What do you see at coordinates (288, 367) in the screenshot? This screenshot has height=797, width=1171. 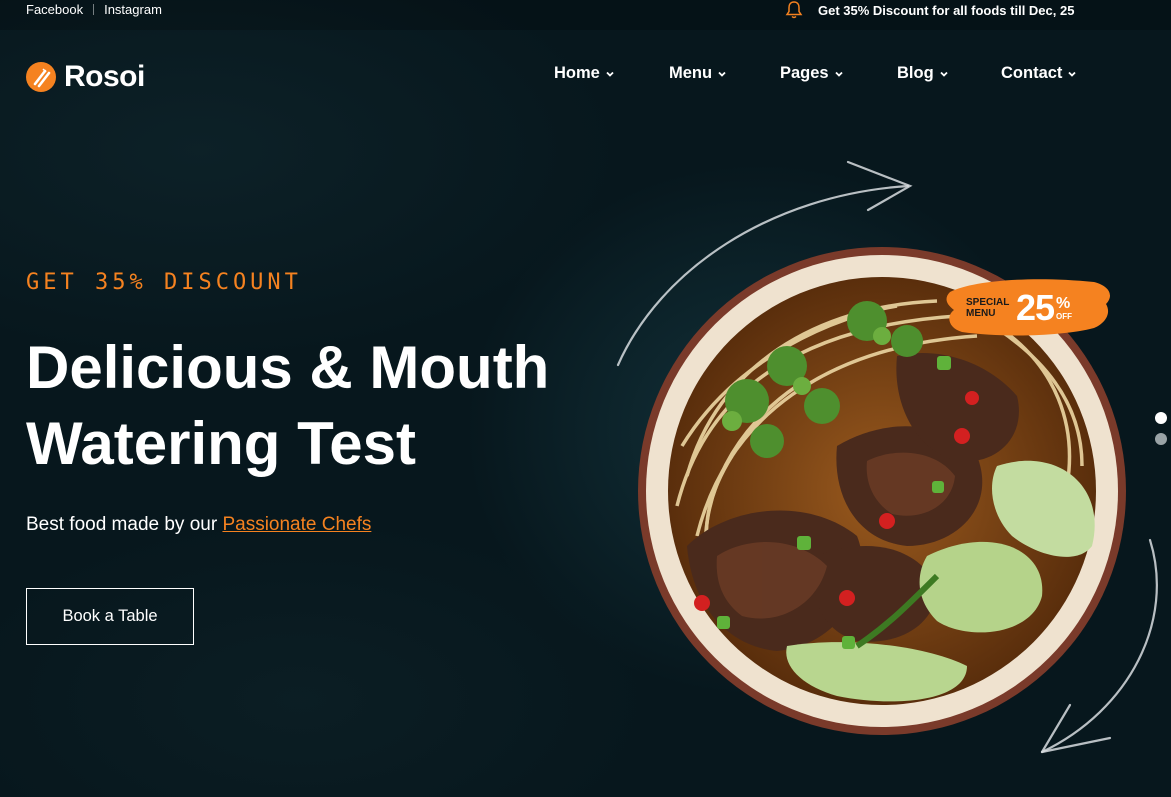 I see `headline-line: Delicious & Mouth` at bounding box center [288, 367].